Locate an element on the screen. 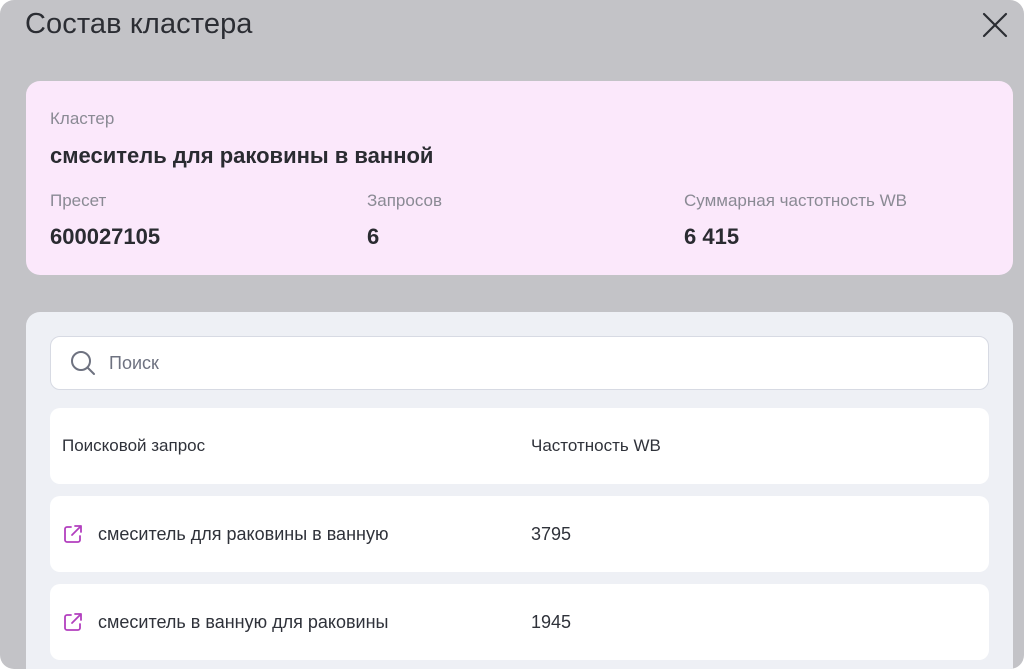 This screenshot has width=1024, height=669. close-button is located at coordinates (995, 25).